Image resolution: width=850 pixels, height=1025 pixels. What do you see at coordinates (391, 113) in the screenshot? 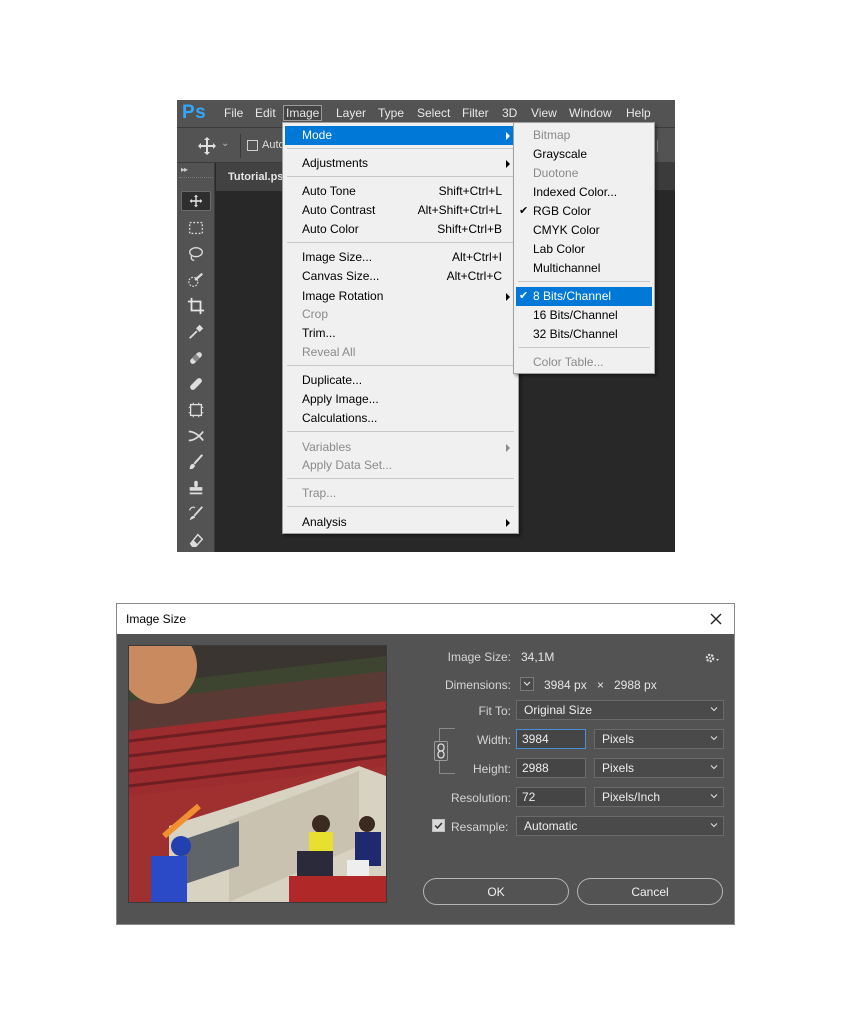
I see `menu-type: Type` at bounding box center [391, 113].